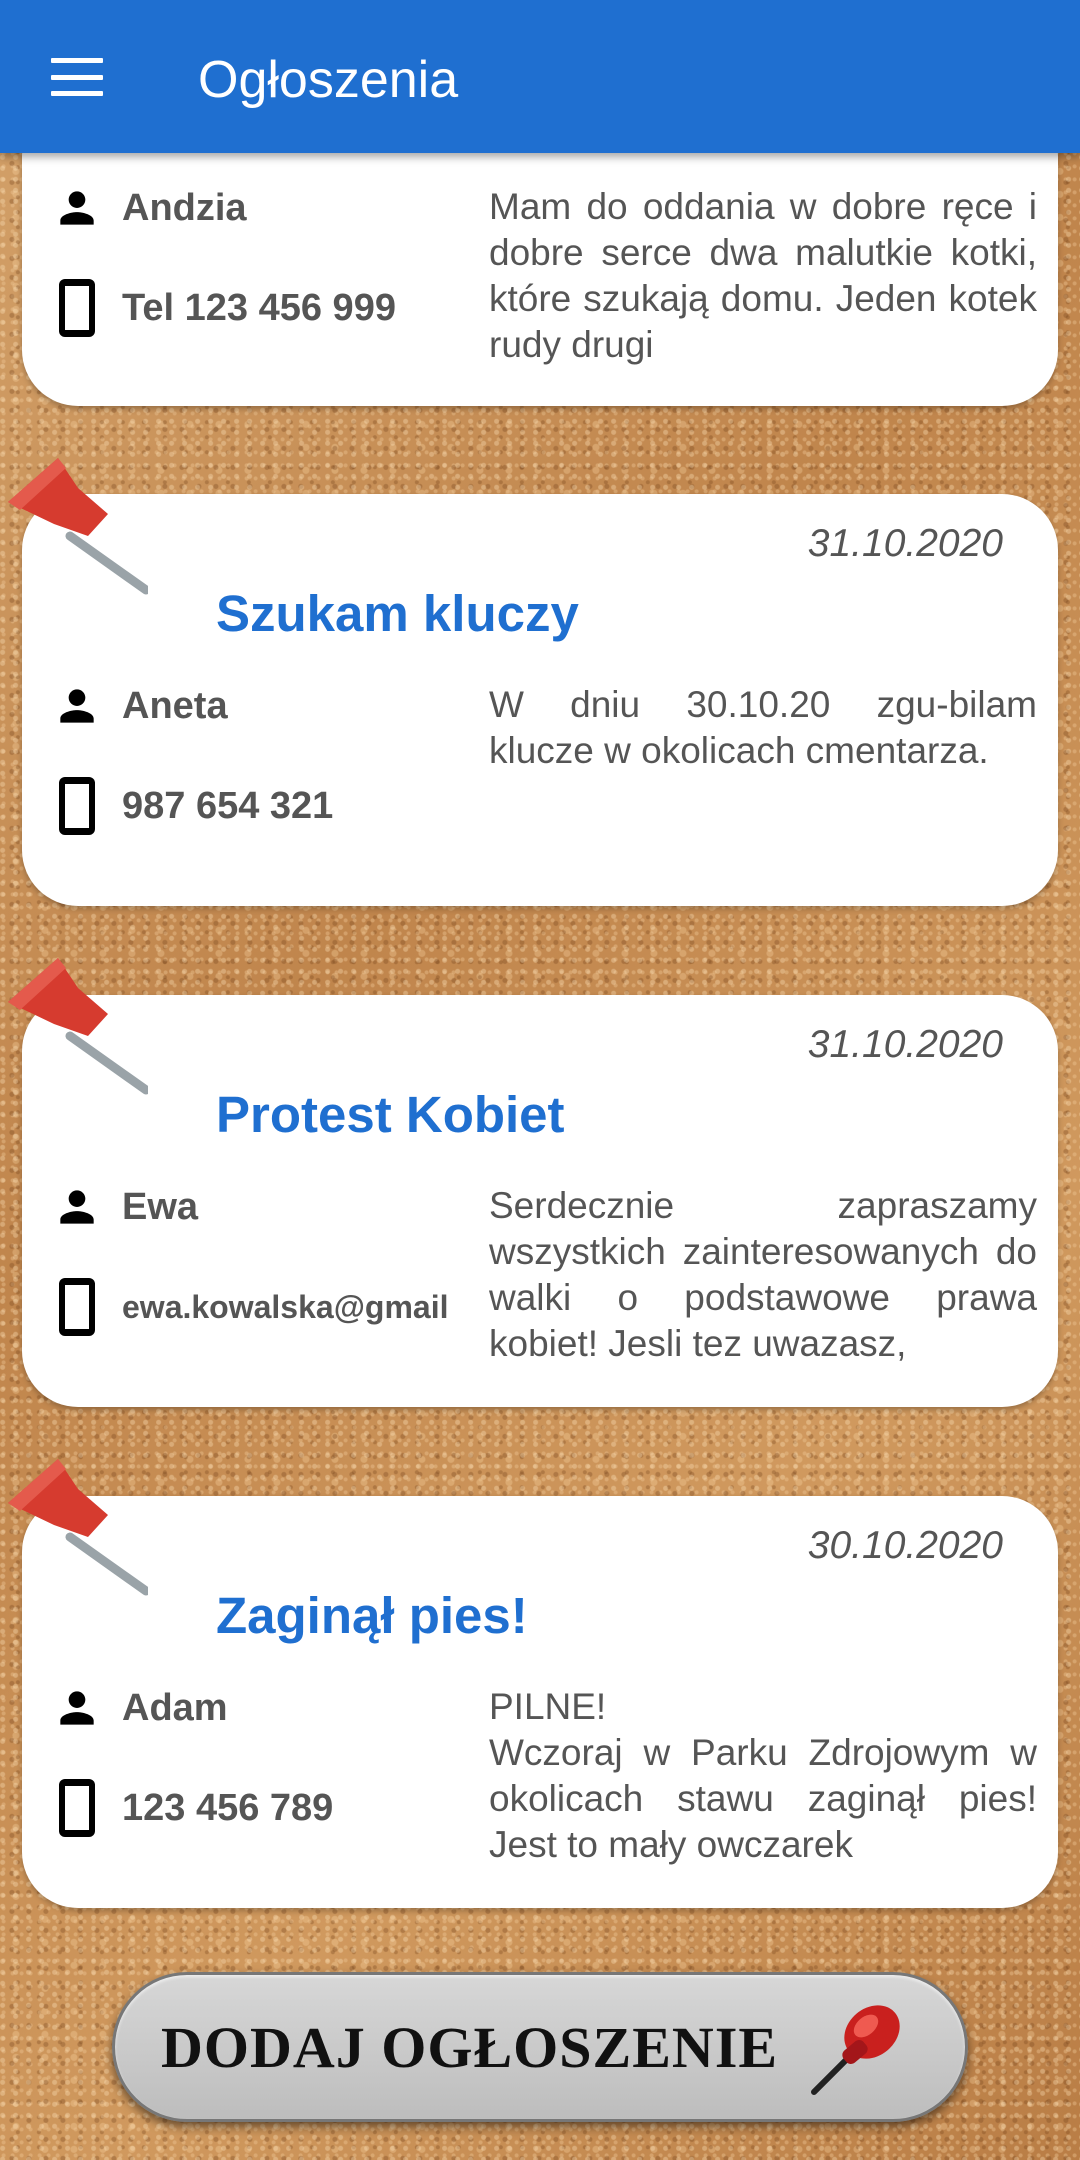 The height and width of the screenshot is (2160, 1080). I want to click on page-title: Ogłoszenia, so click(328, 80).